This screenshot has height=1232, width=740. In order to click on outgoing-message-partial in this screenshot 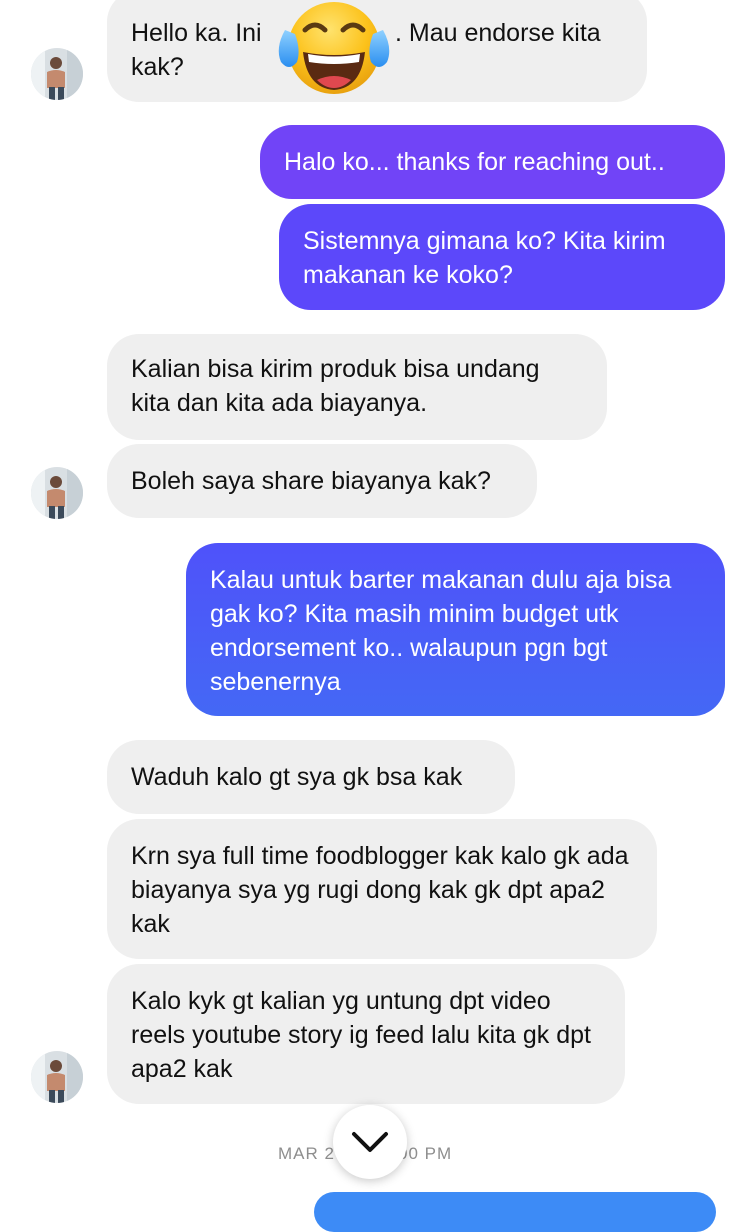, I will do `click(515, 1212)`.